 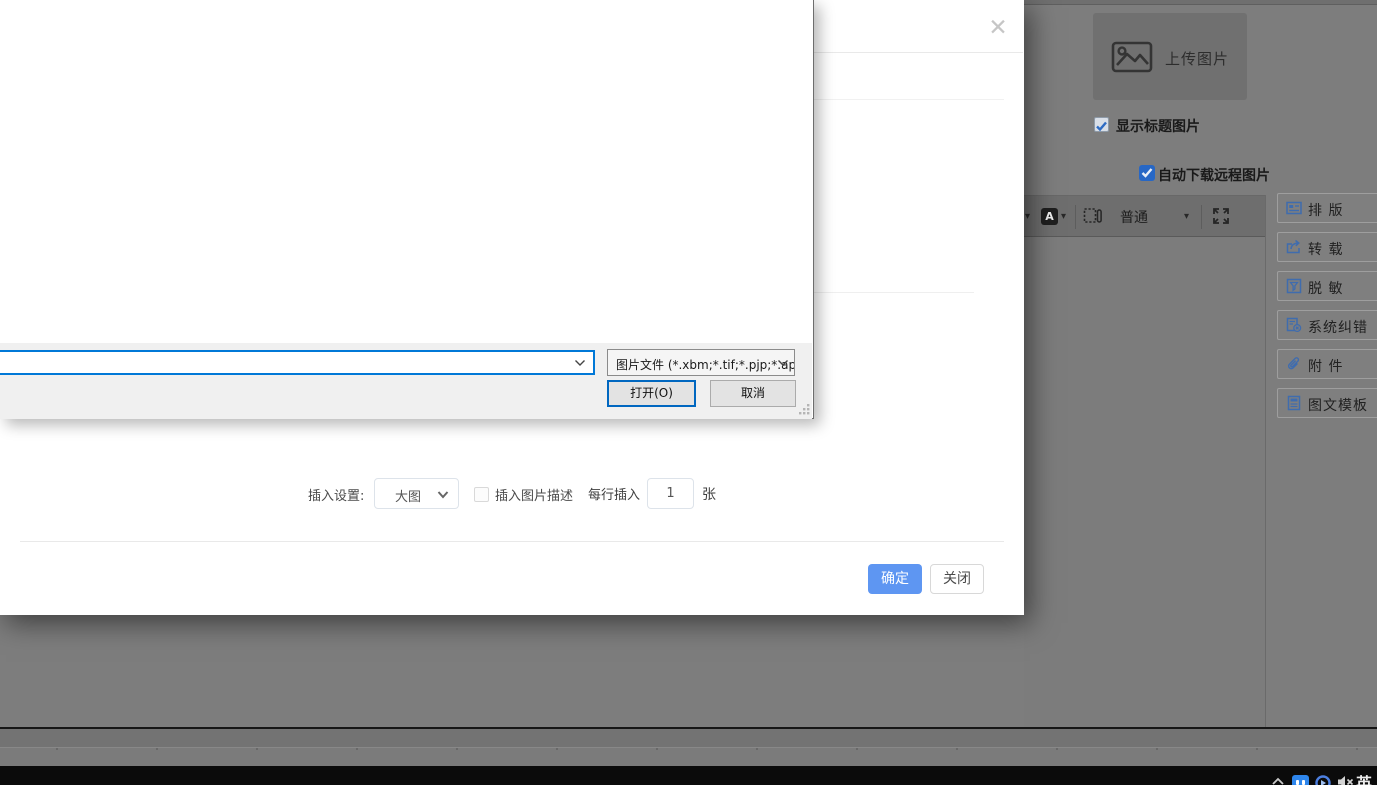 What do you see at coordinates (709, 495) in the screenshot?
I see `per-row-unit: 张` at bounding box center [709, 495].